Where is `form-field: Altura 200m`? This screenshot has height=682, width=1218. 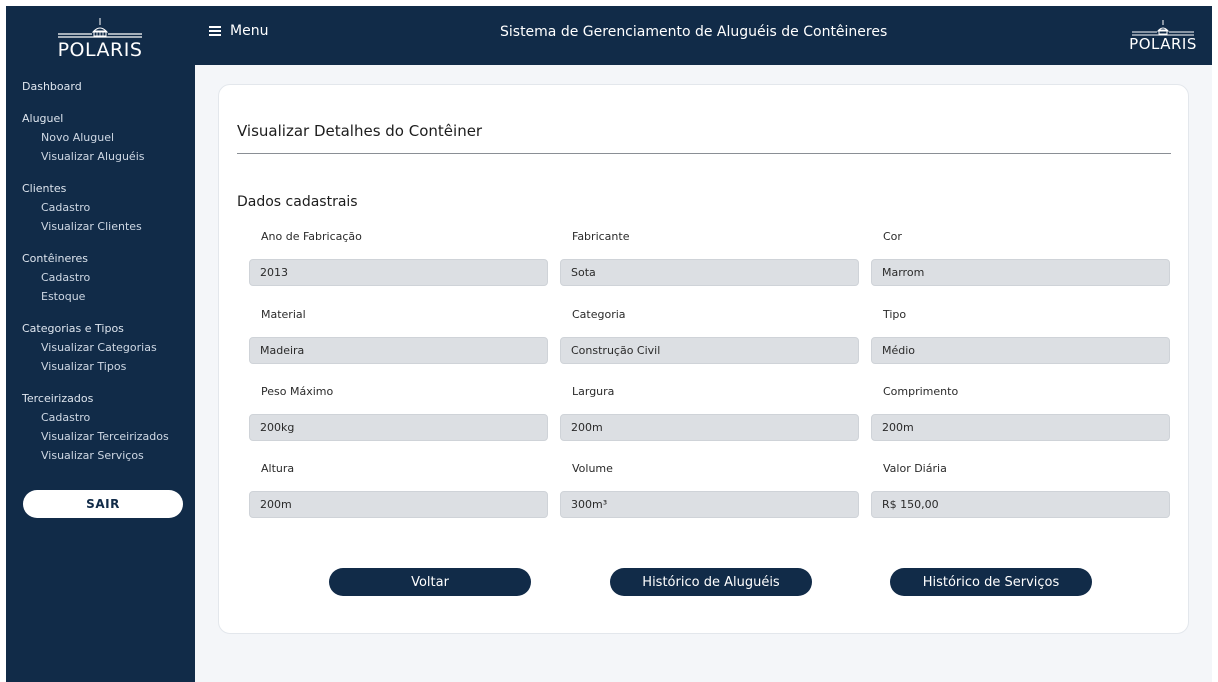 form-field: Altura 200m is located at coordinates (398, 489).